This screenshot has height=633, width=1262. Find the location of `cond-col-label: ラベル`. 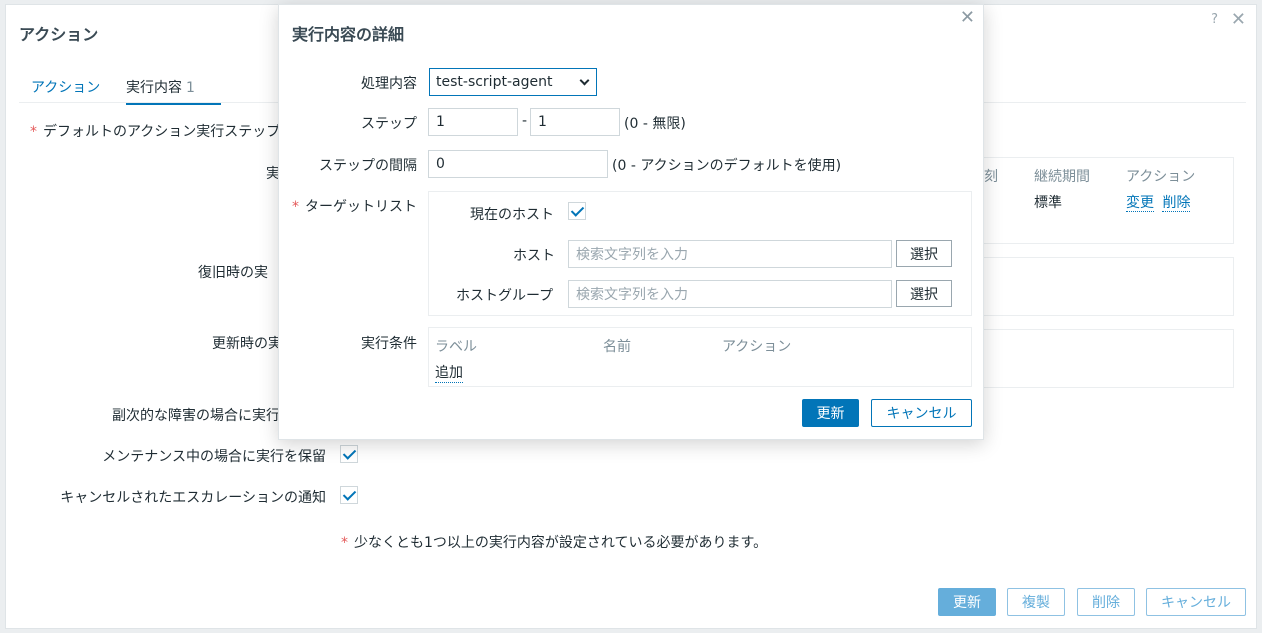

cond-col-label: ラベル is located at coordinates (456, 347).